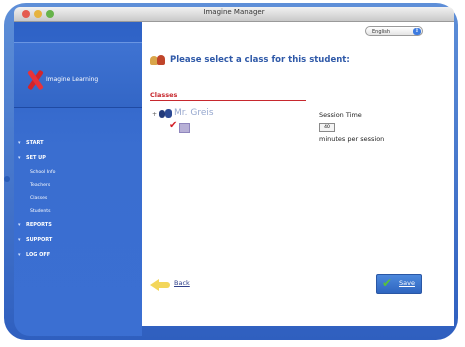  I want to click on sidebar-item: Classes, so click(78, 198).